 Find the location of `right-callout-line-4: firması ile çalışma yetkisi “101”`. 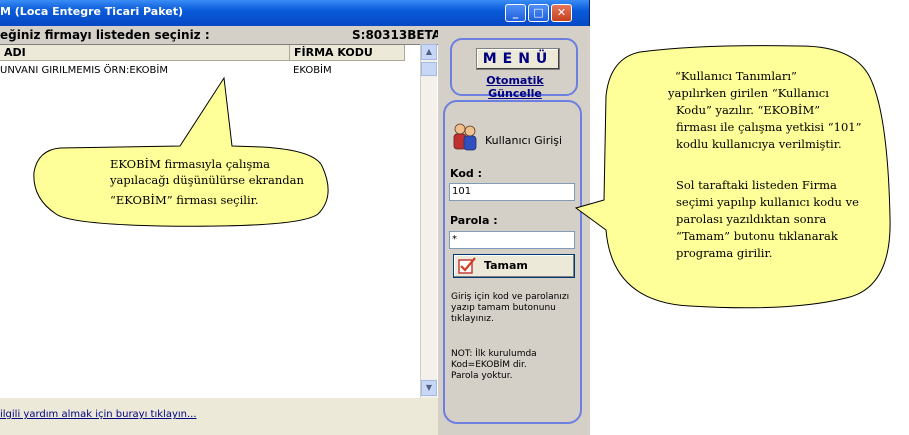

right-callout-line-4: firması ile çalışma yetkisi “101” is located at coordinates (769, 127).